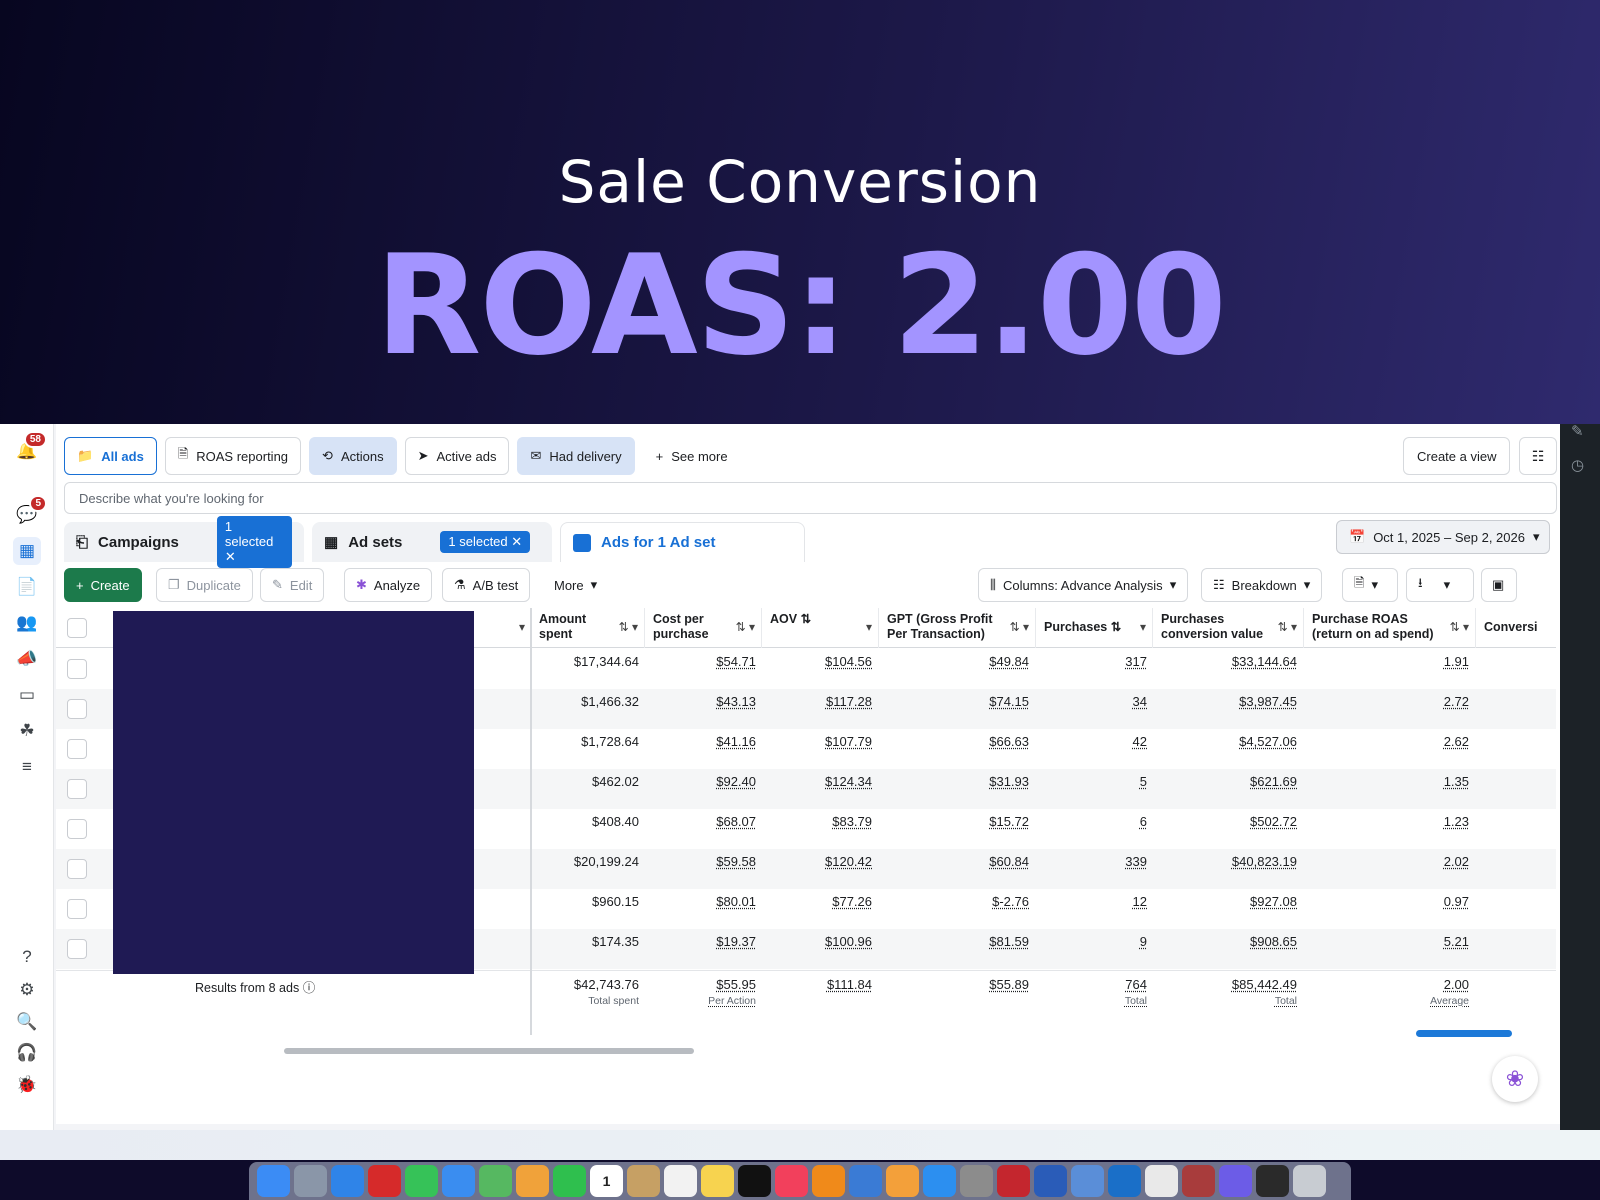 Image resolution: width=1600 pixels, height=1200 pixels. Describe the element at coordinates (1013, 1181) in the screenshot. I see `acrobat-icon` at that location.